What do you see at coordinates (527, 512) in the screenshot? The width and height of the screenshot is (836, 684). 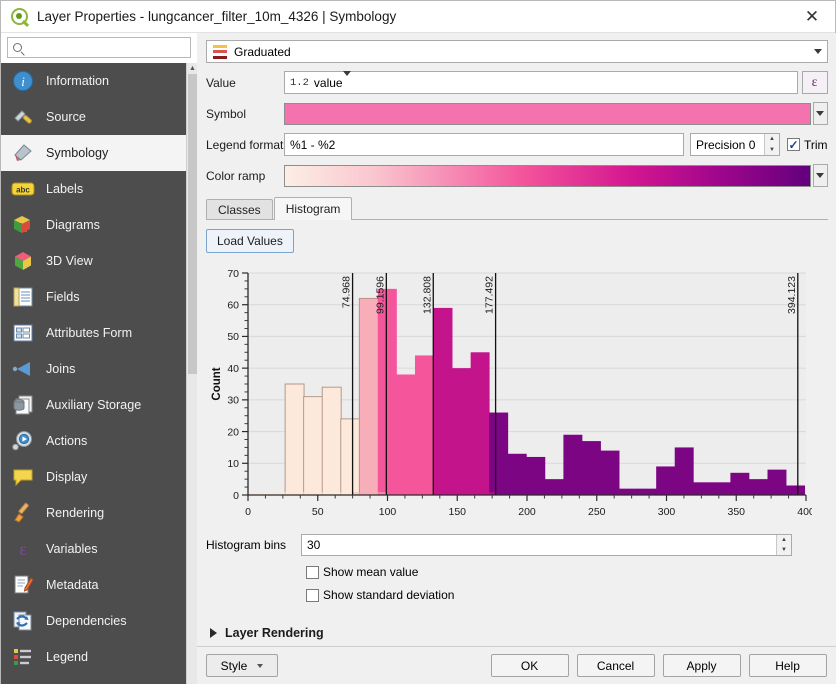 I see `x-axis-tick-label: 200` at bounding box center [527, 512].